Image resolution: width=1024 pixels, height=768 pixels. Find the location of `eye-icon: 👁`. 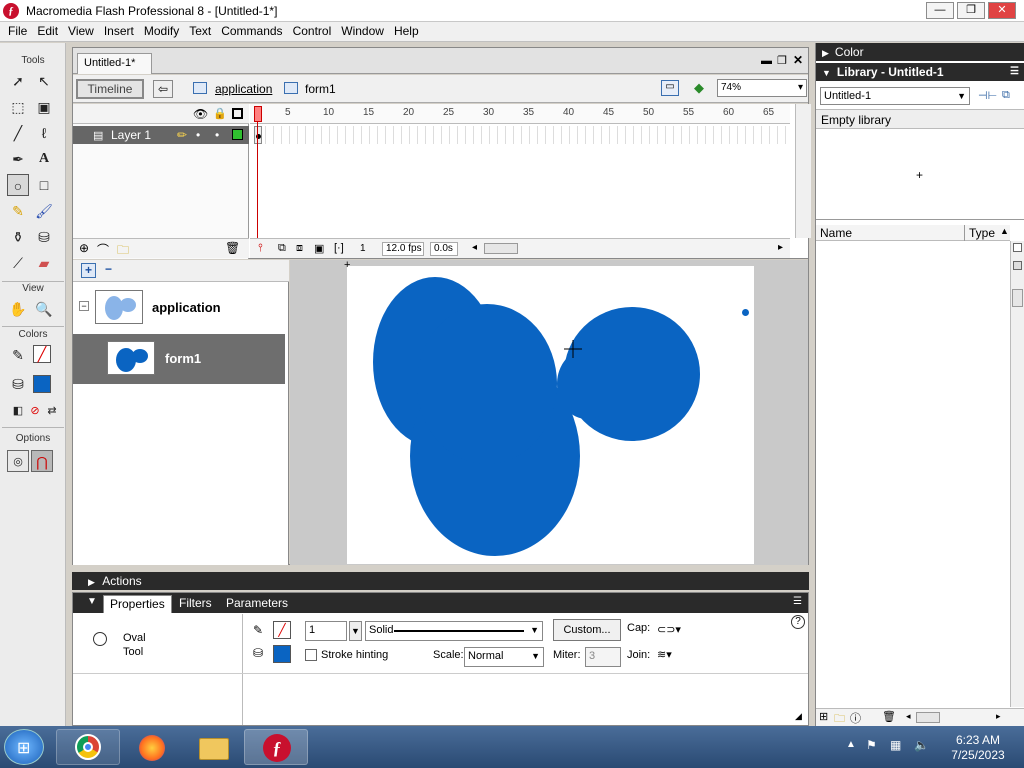

eye-icon: 👁 is located at coordinates (200, 114).